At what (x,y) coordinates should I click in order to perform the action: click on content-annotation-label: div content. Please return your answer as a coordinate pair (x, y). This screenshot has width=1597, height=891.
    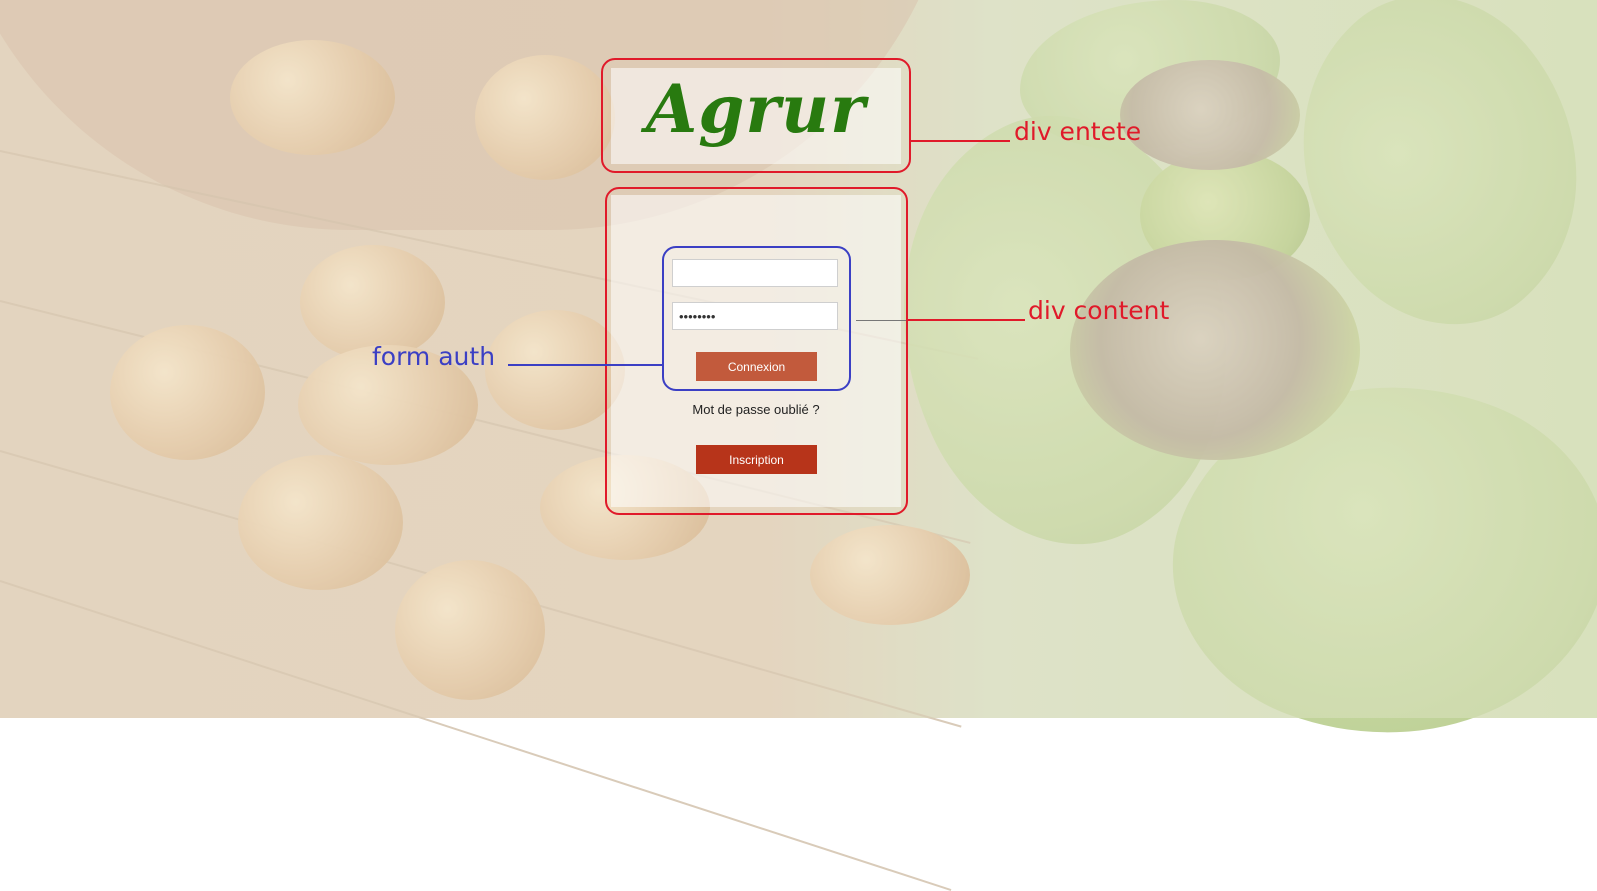
    Looking at the image, I should click on (1099, 310).